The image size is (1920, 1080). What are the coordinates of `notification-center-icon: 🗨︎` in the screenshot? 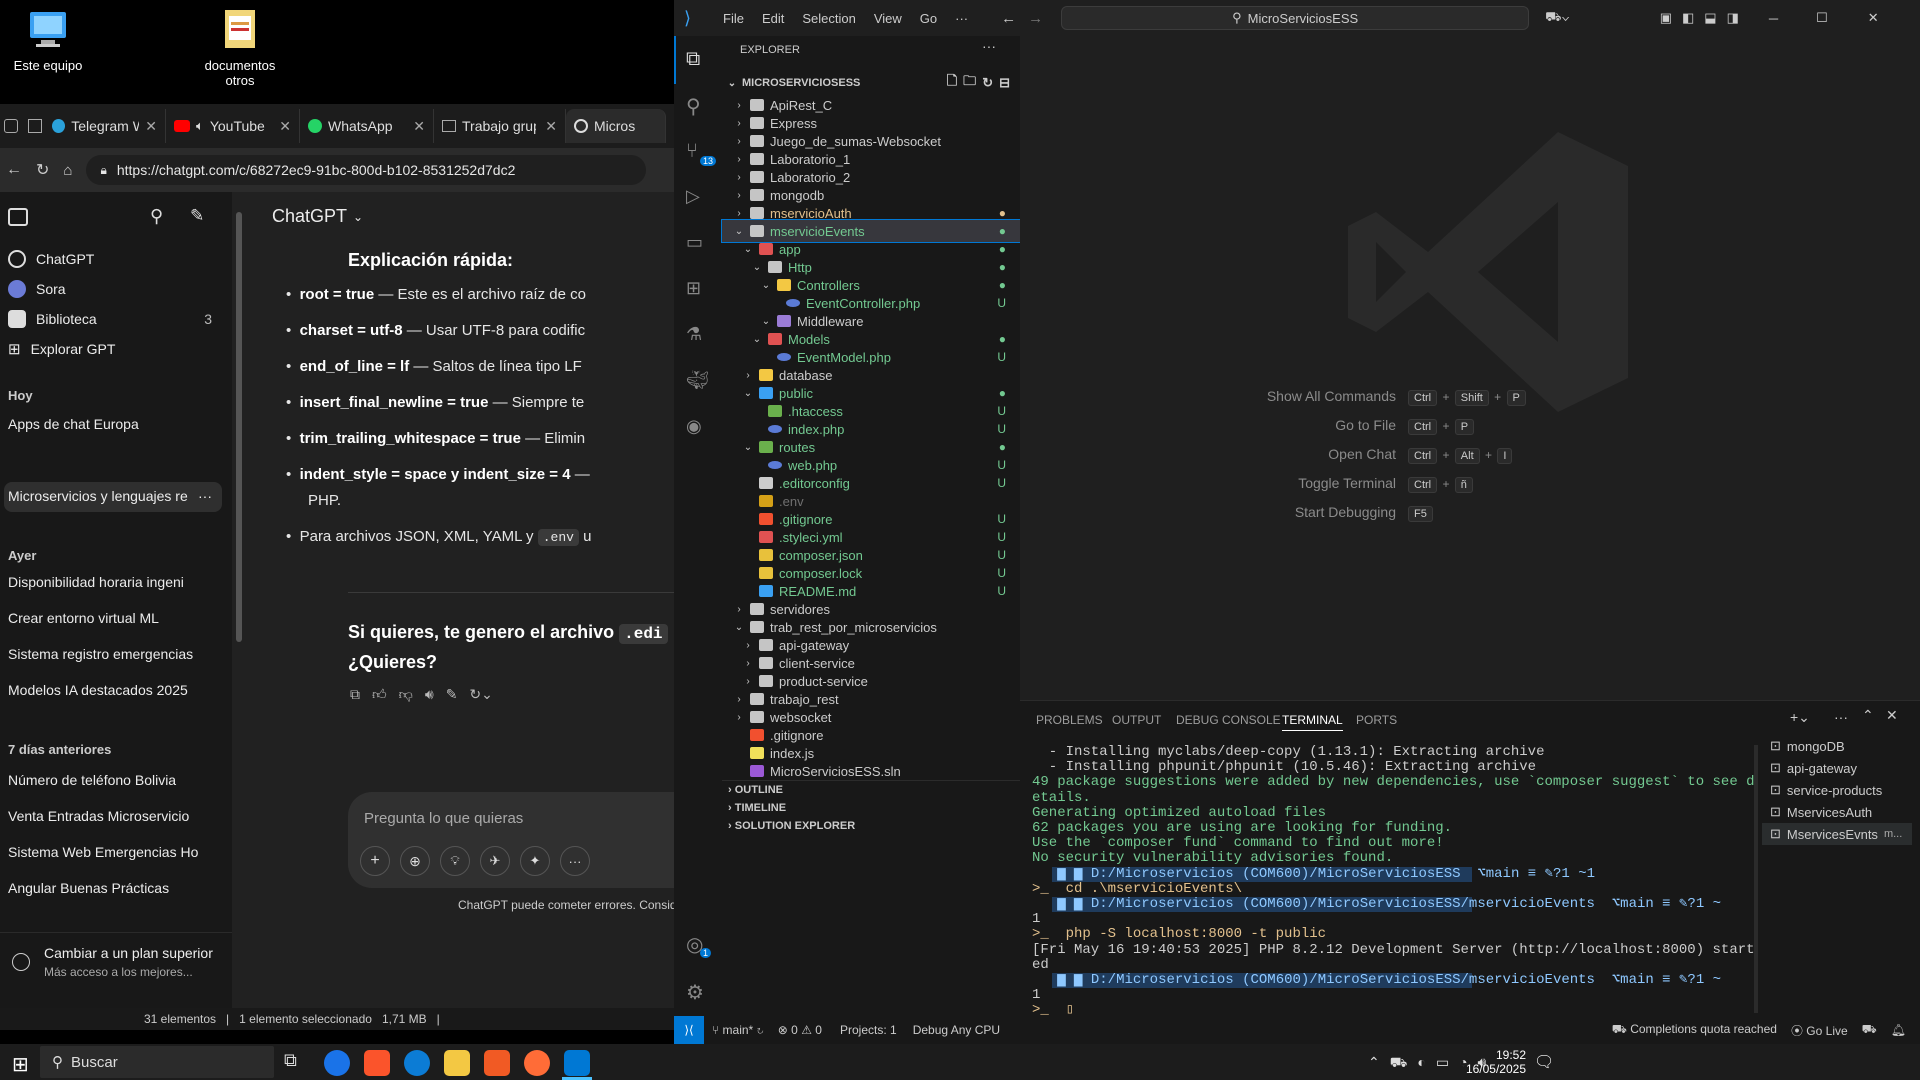 It's located at (1544, 1062).